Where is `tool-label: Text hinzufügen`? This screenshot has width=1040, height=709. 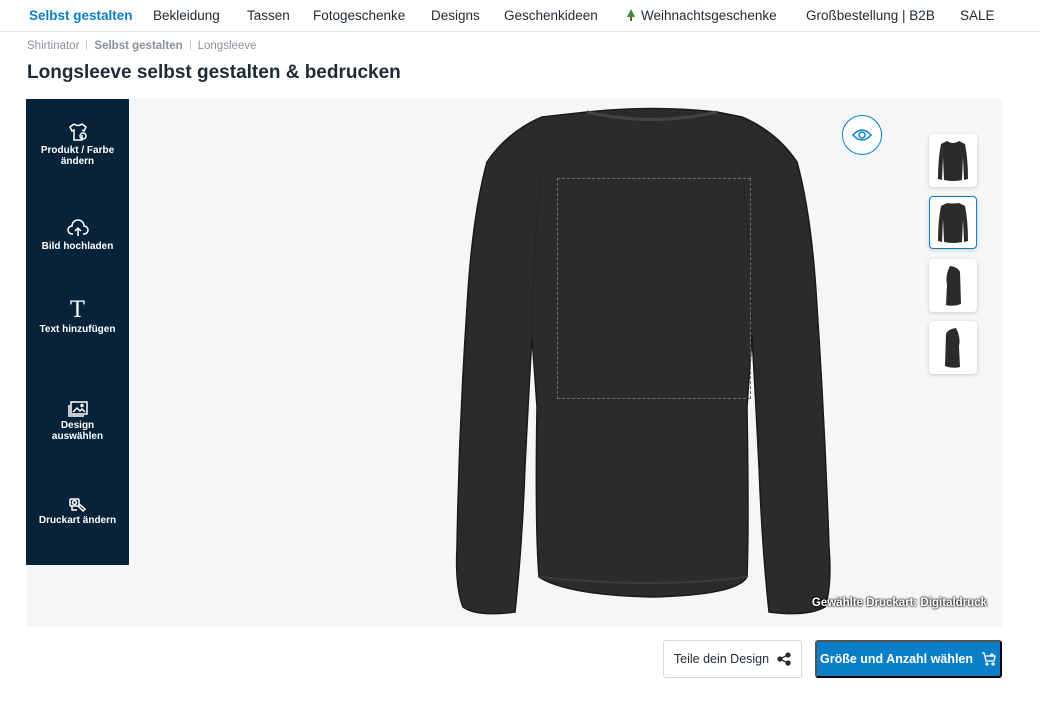 tool-label: Text hinzufügen is located at coordinates (77, 329).